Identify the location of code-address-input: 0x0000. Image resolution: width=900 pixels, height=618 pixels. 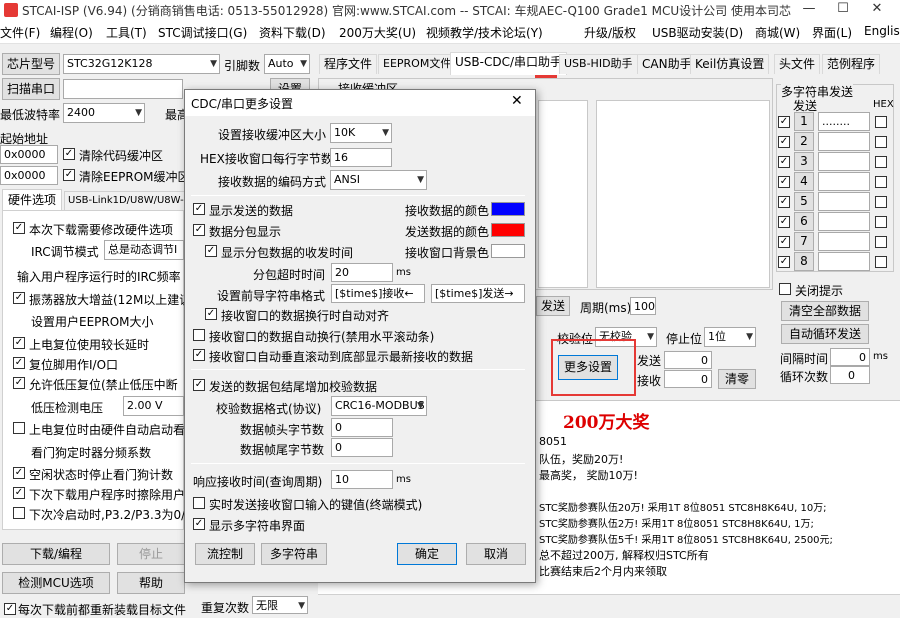
(29, 154).